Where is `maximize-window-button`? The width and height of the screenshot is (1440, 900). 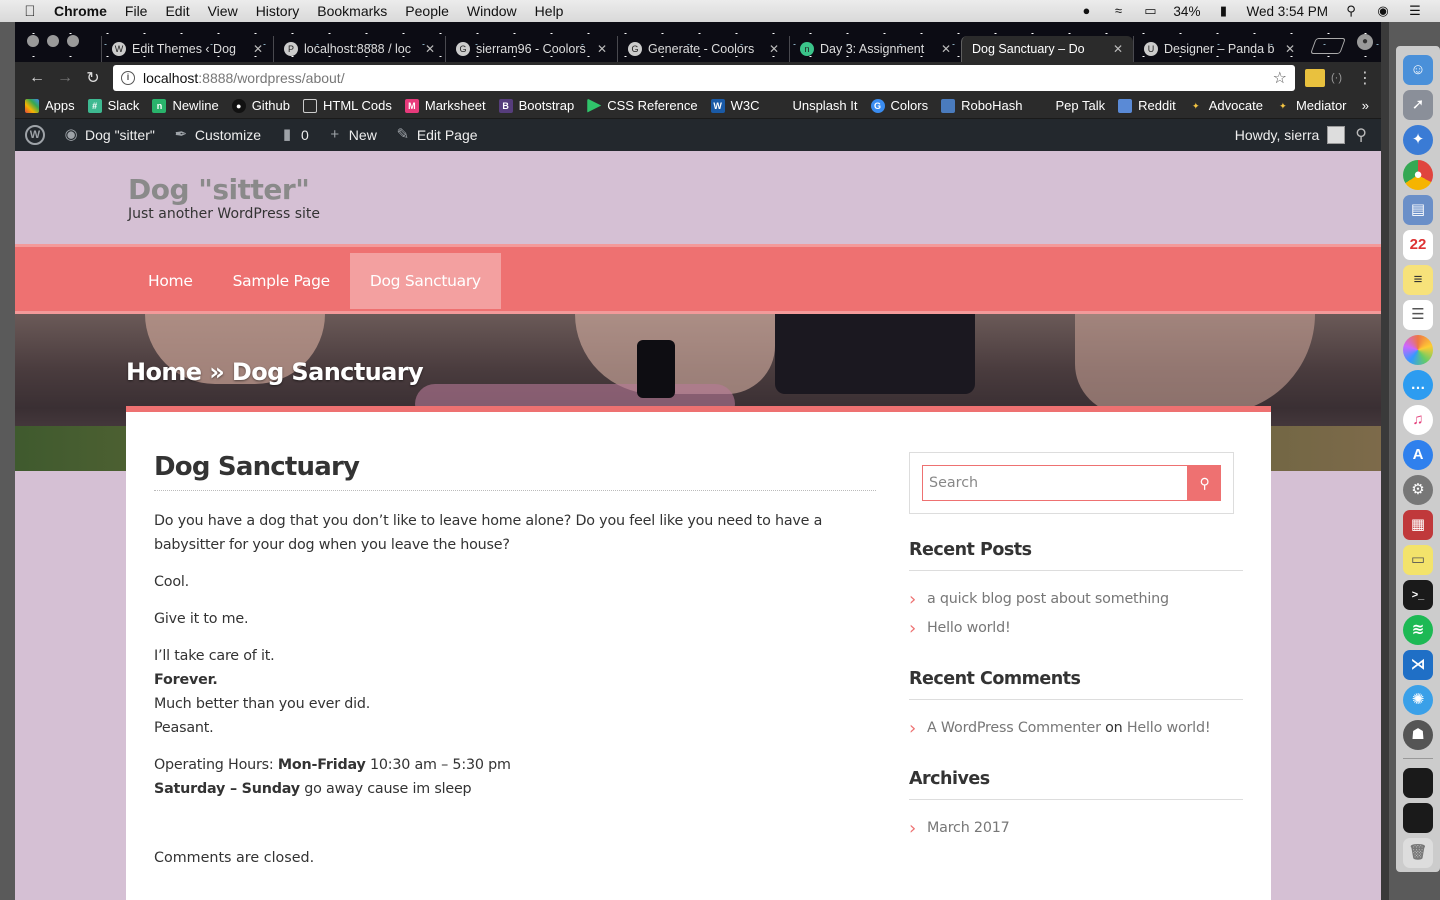
maximize-window-button is located at coordinates (73, 41).